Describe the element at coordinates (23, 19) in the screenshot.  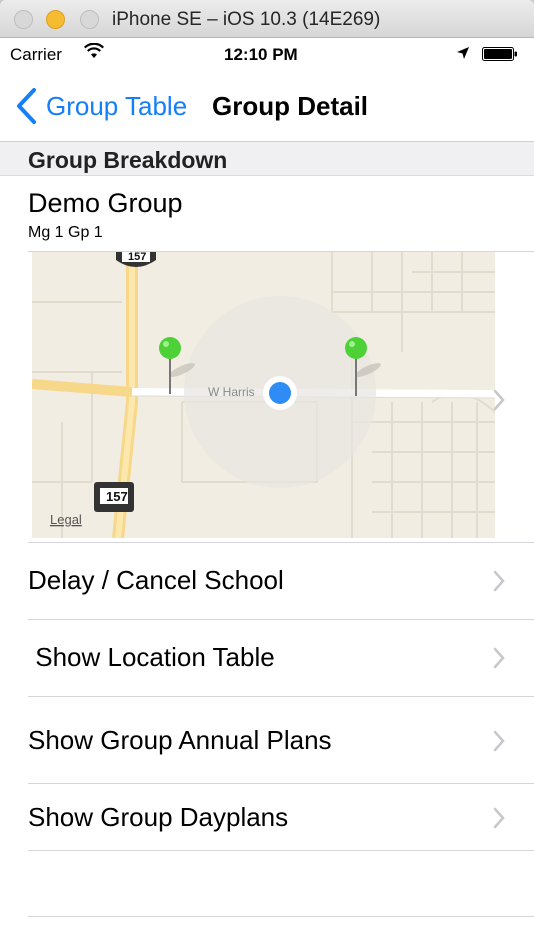
I see `close-window-button` at that location.